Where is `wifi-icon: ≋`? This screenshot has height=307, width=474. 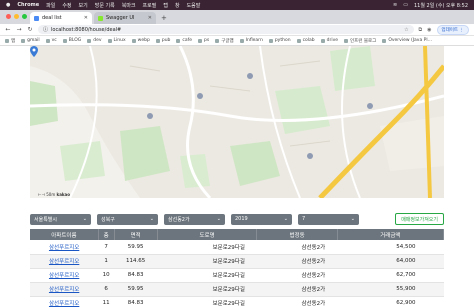
wifi-icon: ≋ is located at coordinates (395, 5).